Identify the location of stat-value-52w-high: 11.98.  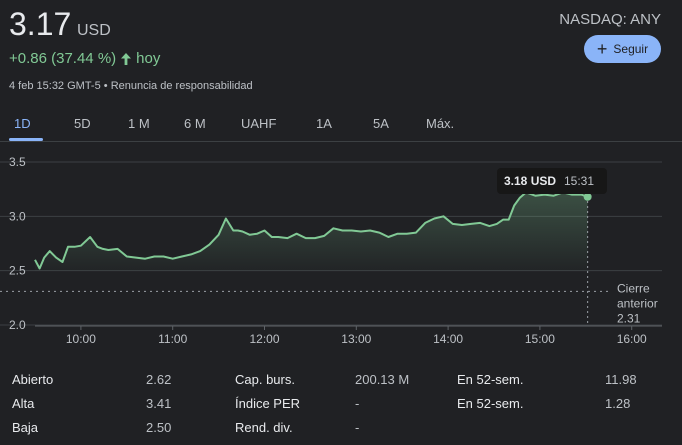
(621, 379).